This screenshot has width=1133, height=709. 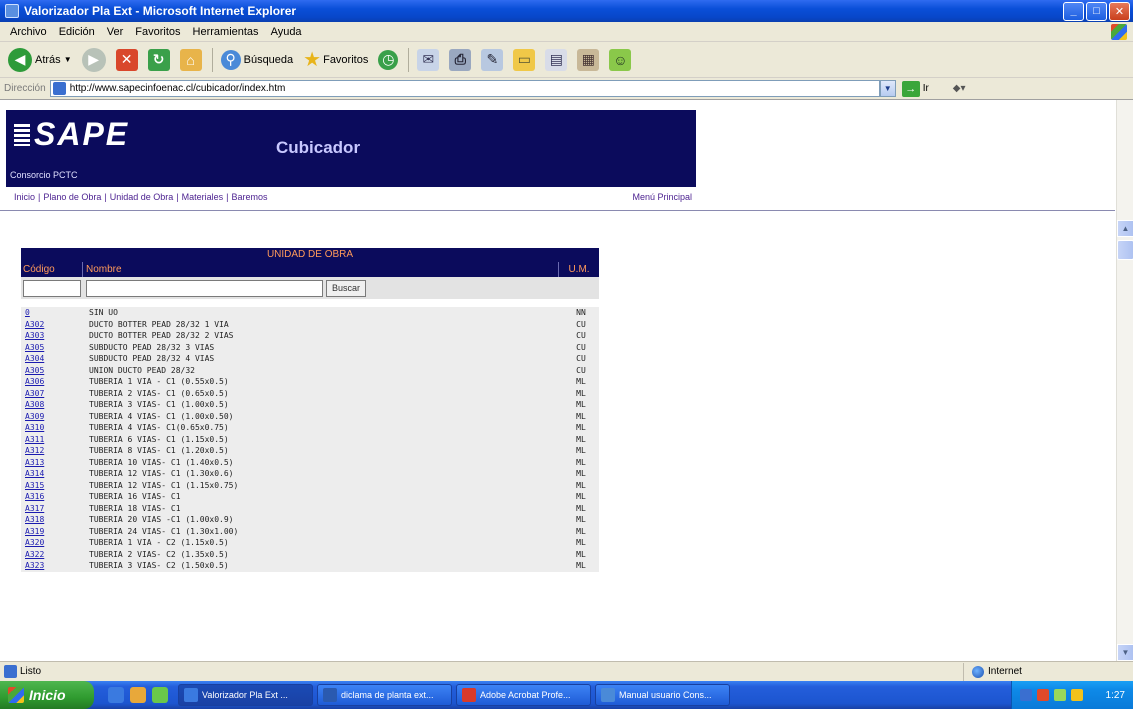 I want to click on menu-herramientas: Herramientas, so click(x=226, y=32).